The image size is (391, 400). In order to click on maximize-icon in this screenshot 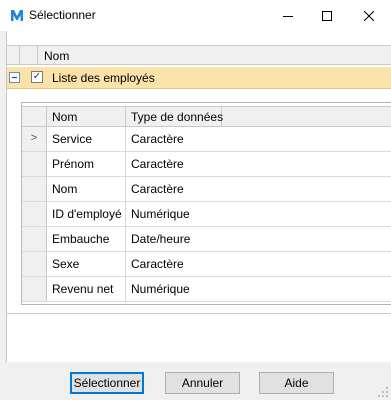, I will do `click(326, 15)`.